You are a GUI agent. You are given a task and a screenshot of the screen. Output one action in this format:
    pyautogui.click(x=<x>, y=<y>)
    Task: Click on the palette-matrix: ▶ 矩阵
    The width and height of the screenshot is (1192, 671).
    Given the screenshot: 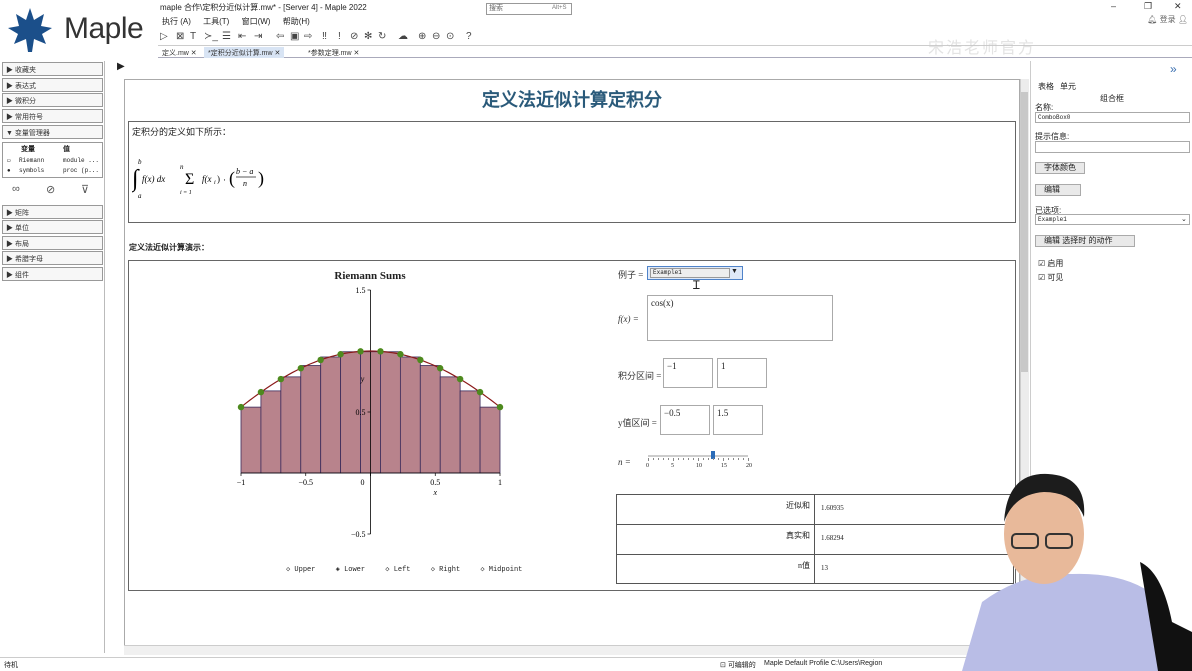 What is the action you would take?
    pyautogui.click(x=52, y=212)
    